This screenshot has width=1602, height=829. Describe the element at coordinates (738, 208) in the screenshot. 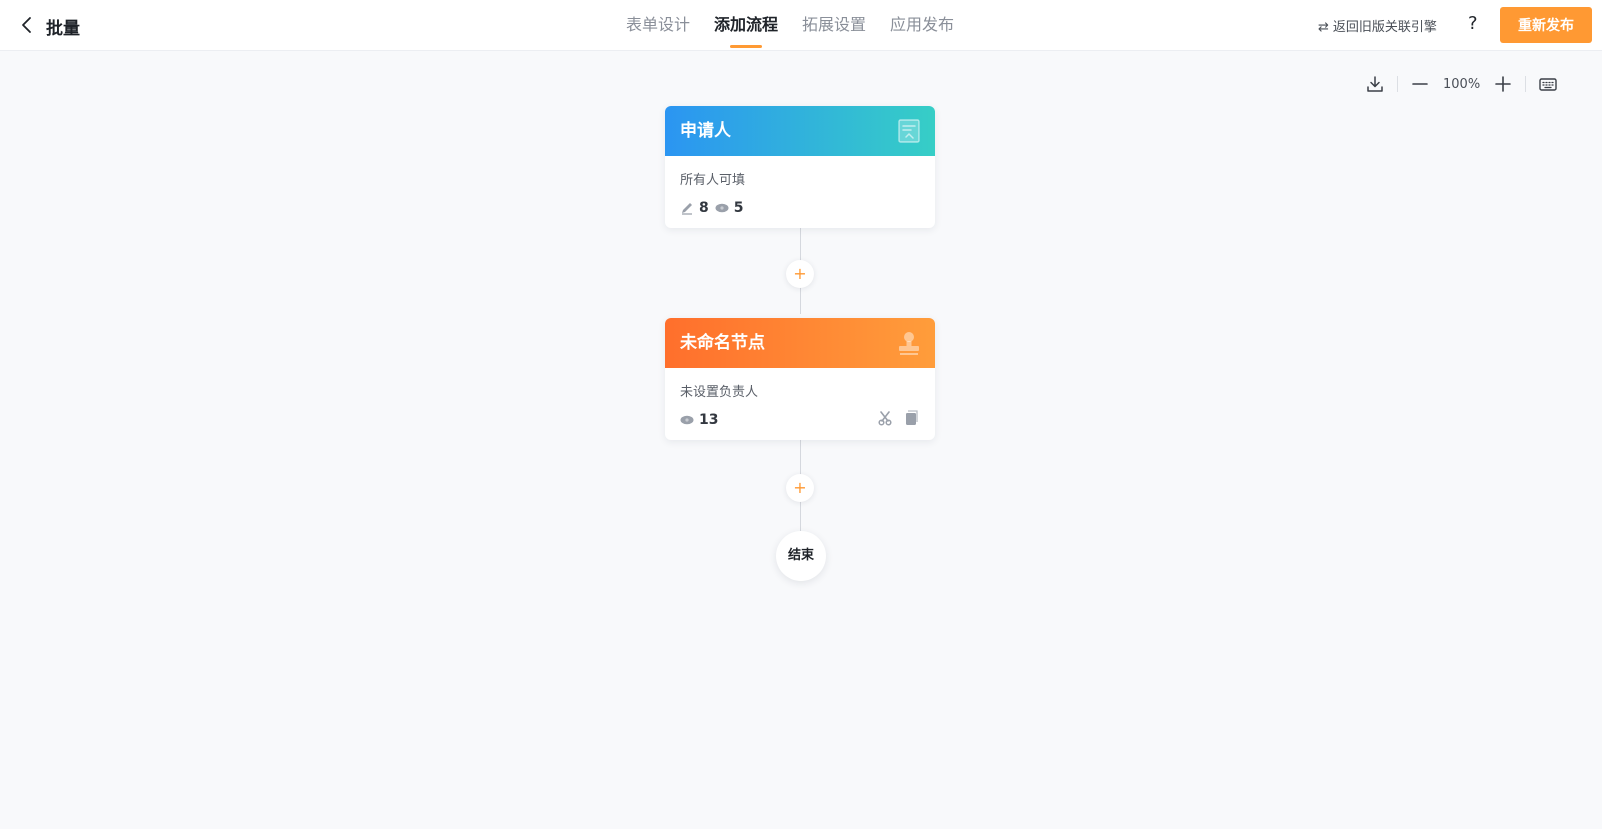

I see `view-count: 5` at that location.